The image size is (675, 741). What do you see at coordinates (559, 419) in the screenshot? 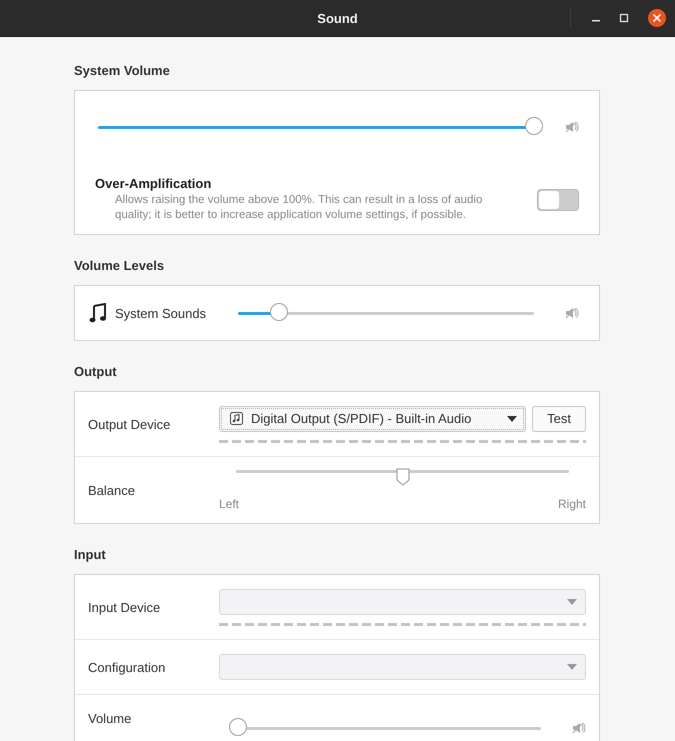
I see `test-button: Test` at bounding box center [559, 419].